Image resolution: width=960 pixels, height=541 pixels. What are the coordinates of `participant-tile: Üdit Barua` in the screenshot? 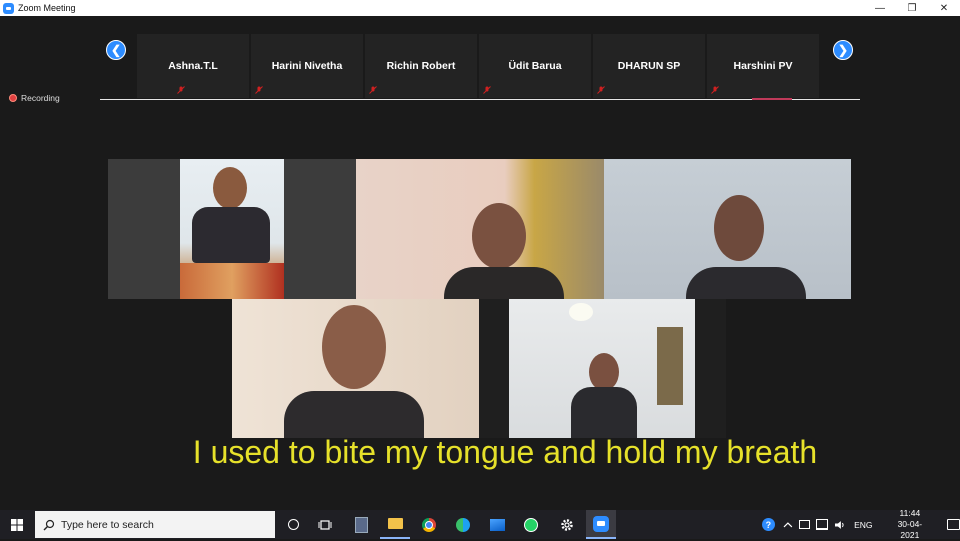 It's located at (535, 66).